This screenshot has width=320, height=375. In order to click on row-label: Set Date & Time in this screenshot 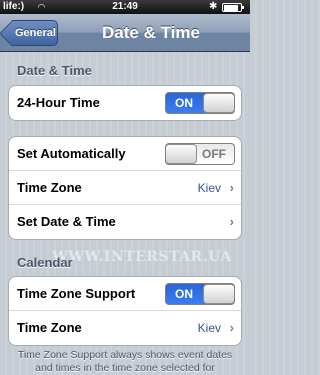, I will do `click(66, 221)`.